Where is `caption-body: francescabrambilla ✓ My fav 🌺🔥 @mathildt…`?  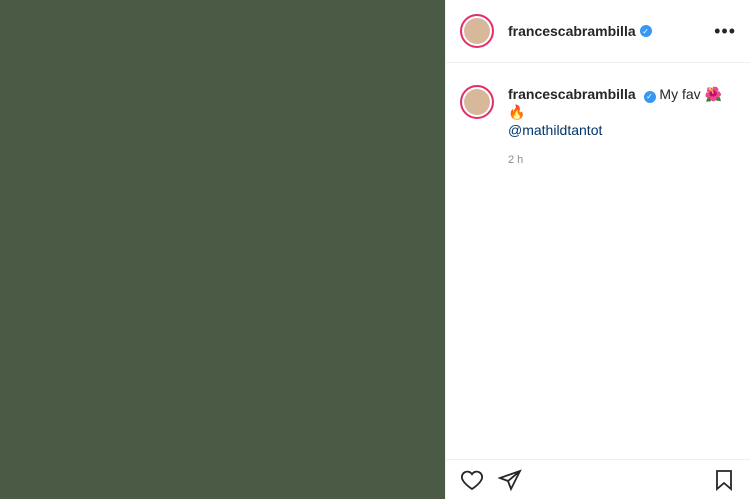 caption-body: francescabrambilla ✓ My fav 🌺🔥 @mathildt… is located at coordinates (622, 127).